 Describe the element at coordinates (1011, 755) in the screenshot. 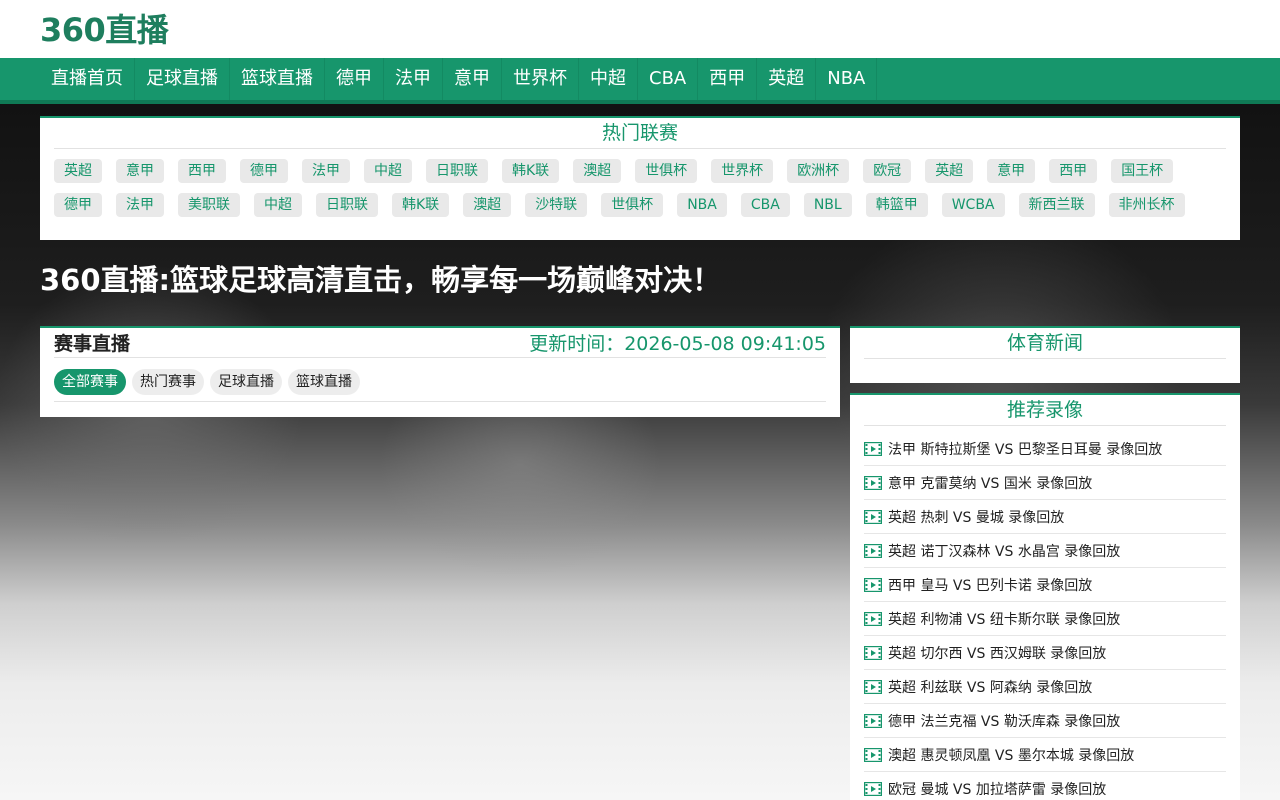

I see `recommended-video-title: 澳超 惠灵顿凤凰 VS 墨尔本城 录像回放` at that location.